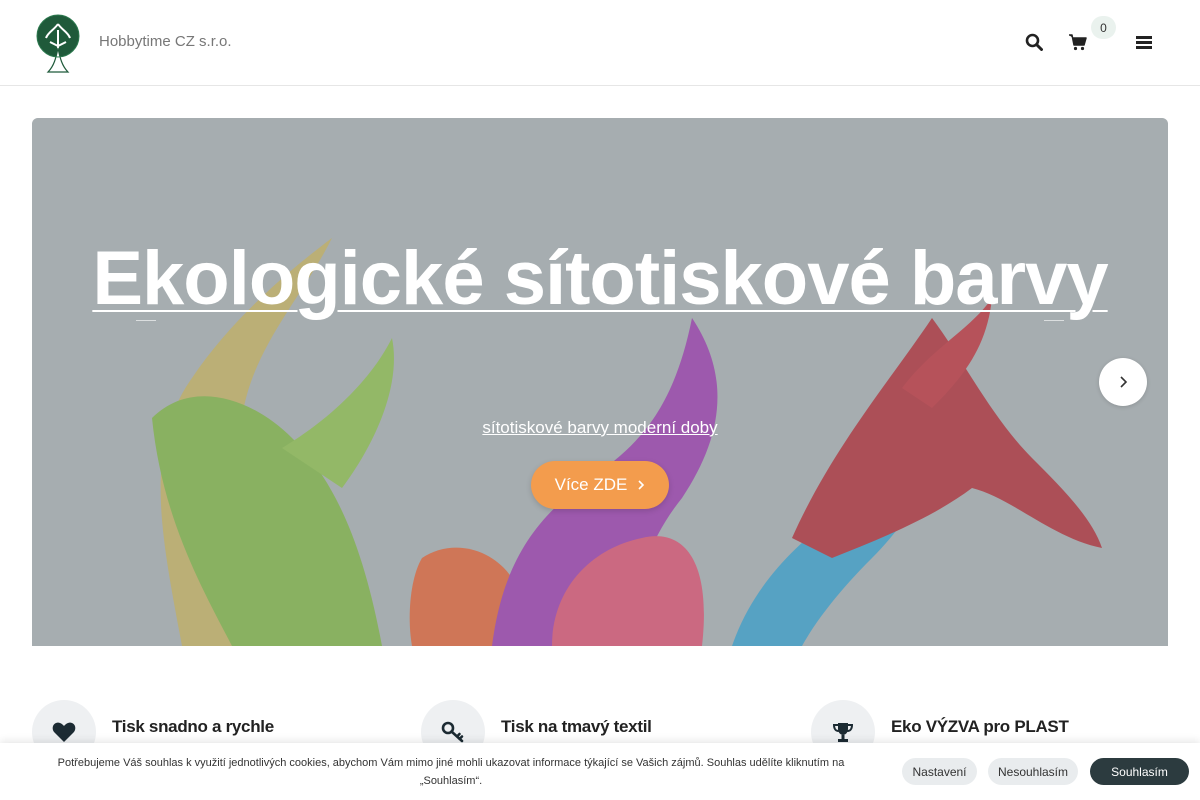 This screenshot has width=1200, height=800. I want to click on cookie-accept-button: Souhlasím, so click(1139, 771).